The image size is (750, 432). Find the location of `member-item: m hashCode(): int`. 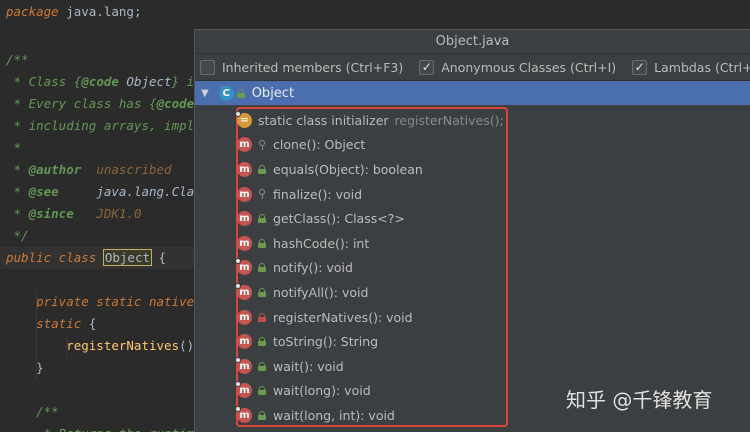

member-item: m hashCode(): int is located at coordinates (303, 243).